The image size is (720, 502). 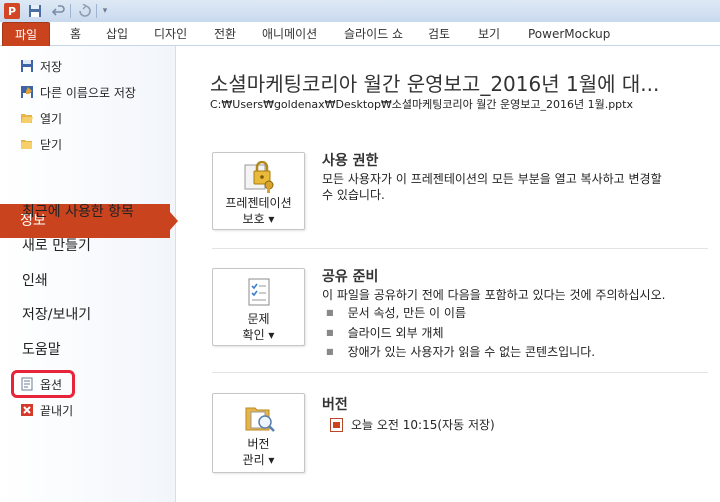 What do you see at coordinates (336, 424) in the screenshot?
I see `powerpoint-file-icon` at bounding box center [336, 424].